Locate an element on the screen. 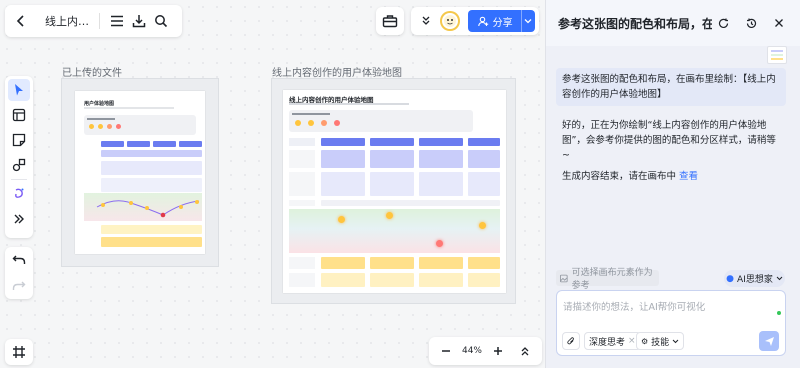 The width and height of the screenshot is (800, 368). frame-tool-icon is located at coordinates (19, 352).